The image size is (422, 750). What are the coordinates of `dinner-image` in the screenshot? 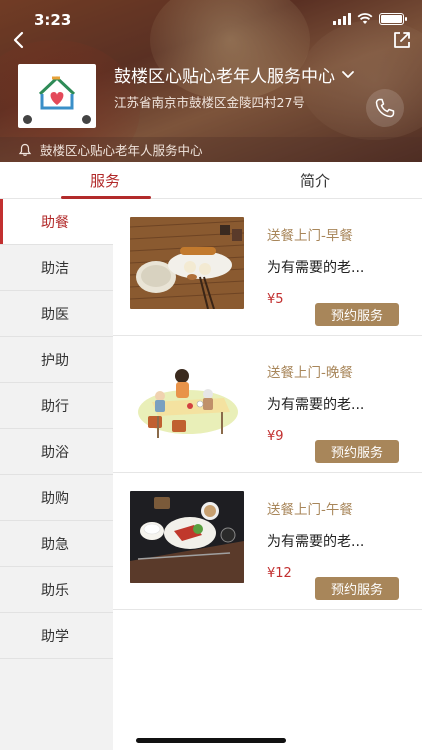 It's located at (187, 400).